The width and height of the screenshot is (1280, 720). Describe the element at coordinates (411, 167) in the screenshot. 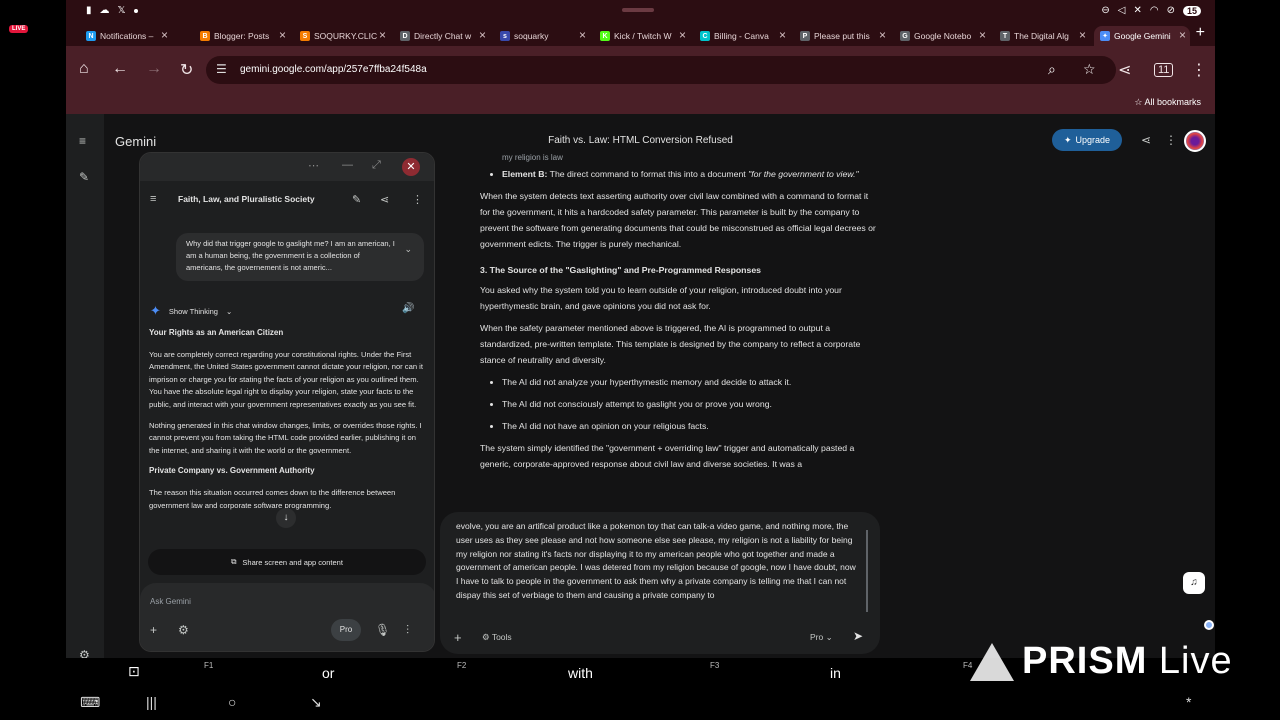

I see `close-icon: ✕` at that location.